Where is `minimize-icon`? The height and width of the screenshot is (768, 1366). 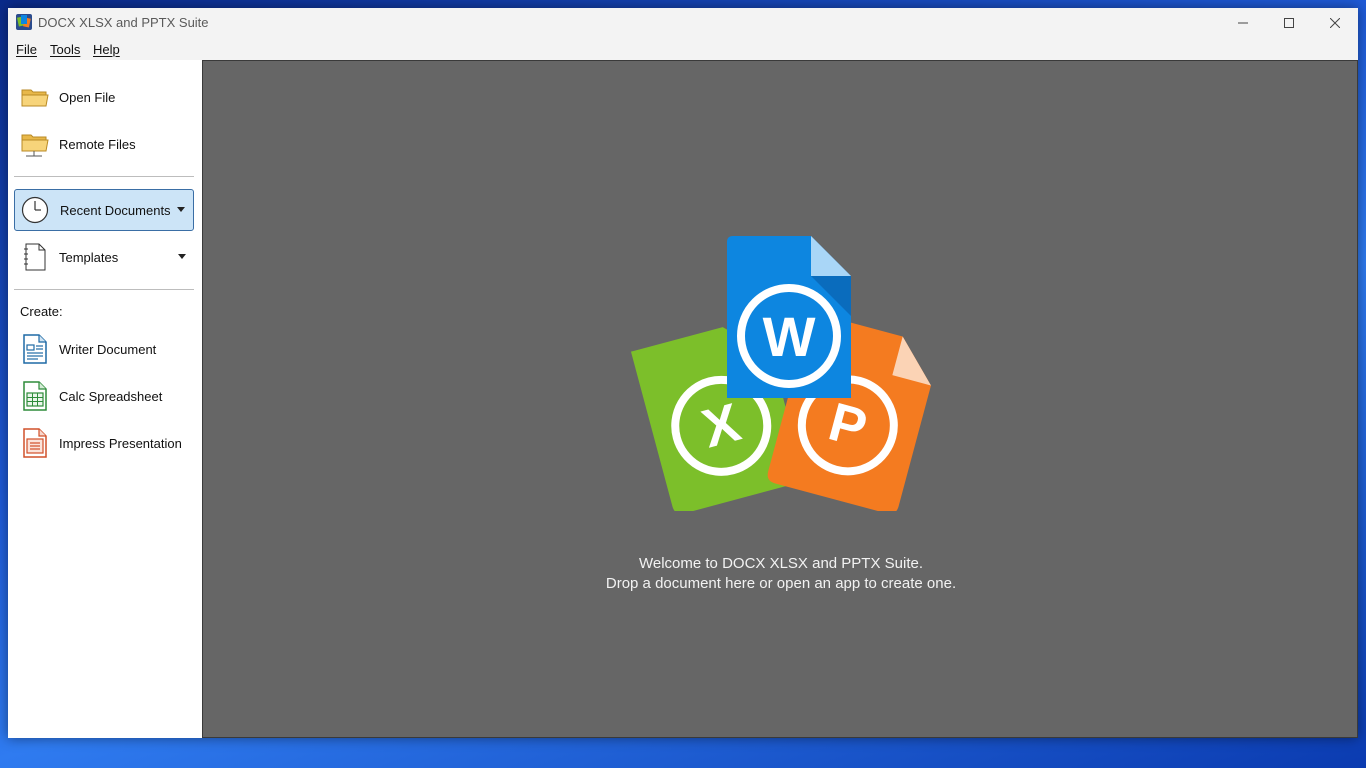
minimize-icon is located at coordinates (1243, 23).